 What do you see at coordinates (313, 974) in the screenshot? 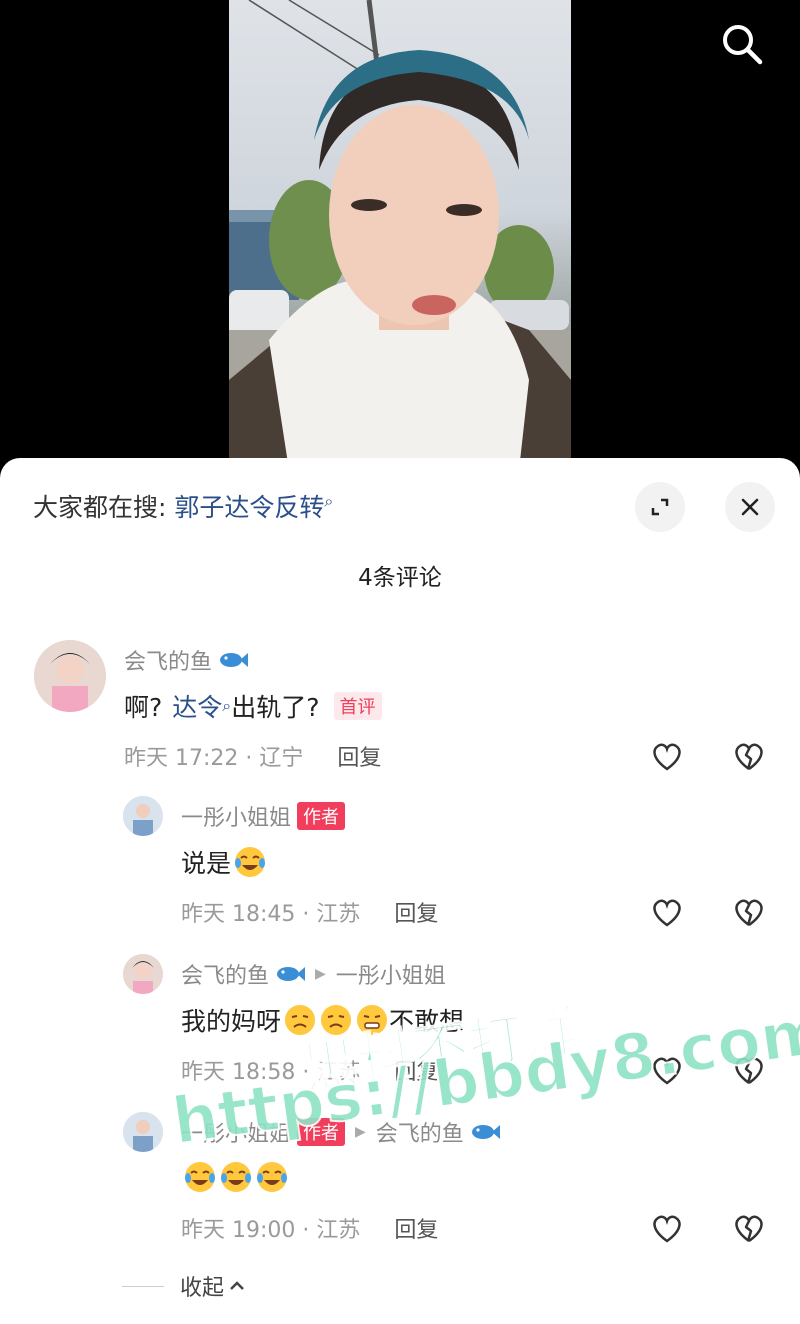
I see `comment-username: 会飞的鱼 ▶ 一彤小姐姐` at bounding box center [313, 974].